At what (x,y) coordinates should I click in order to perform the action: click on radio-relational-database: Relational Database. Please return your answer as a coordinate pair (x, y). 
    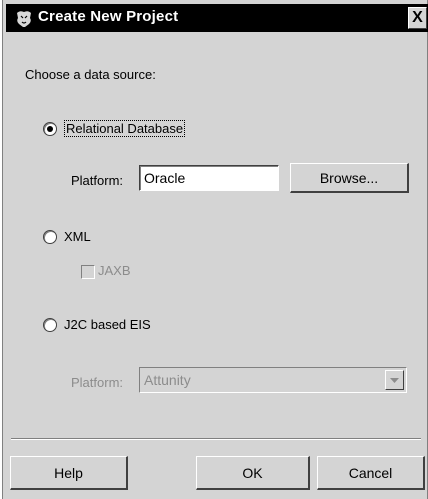
    Looking at the image, I should click on (141, 128).